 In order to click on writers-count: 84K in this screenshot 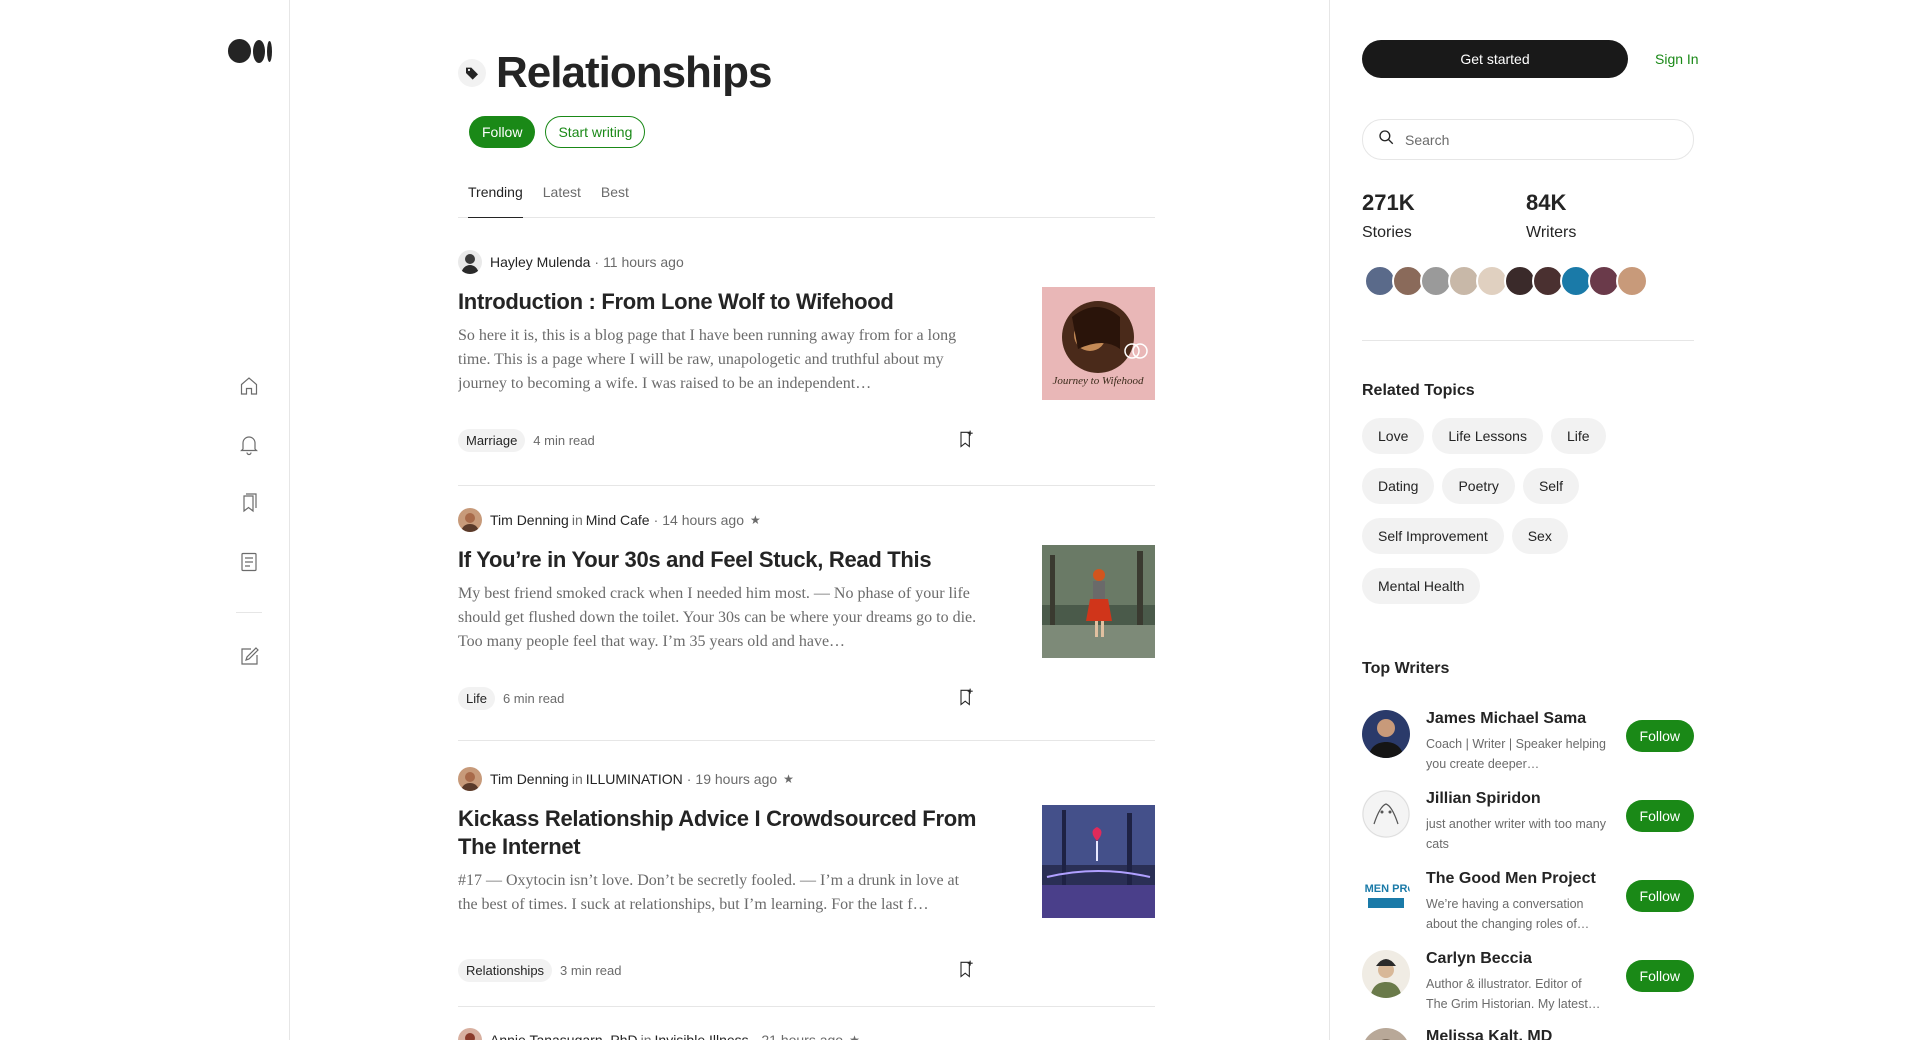, I will do `click(1546, 202)`.